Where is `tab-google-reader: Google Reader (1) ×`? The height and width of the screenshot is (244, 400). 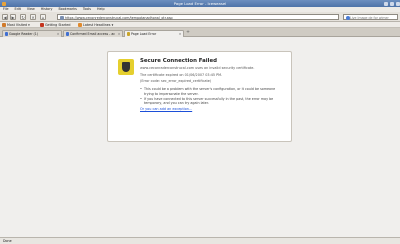
tab-google-reader: Google Reader (1) × is located at coordinates (32, 33).